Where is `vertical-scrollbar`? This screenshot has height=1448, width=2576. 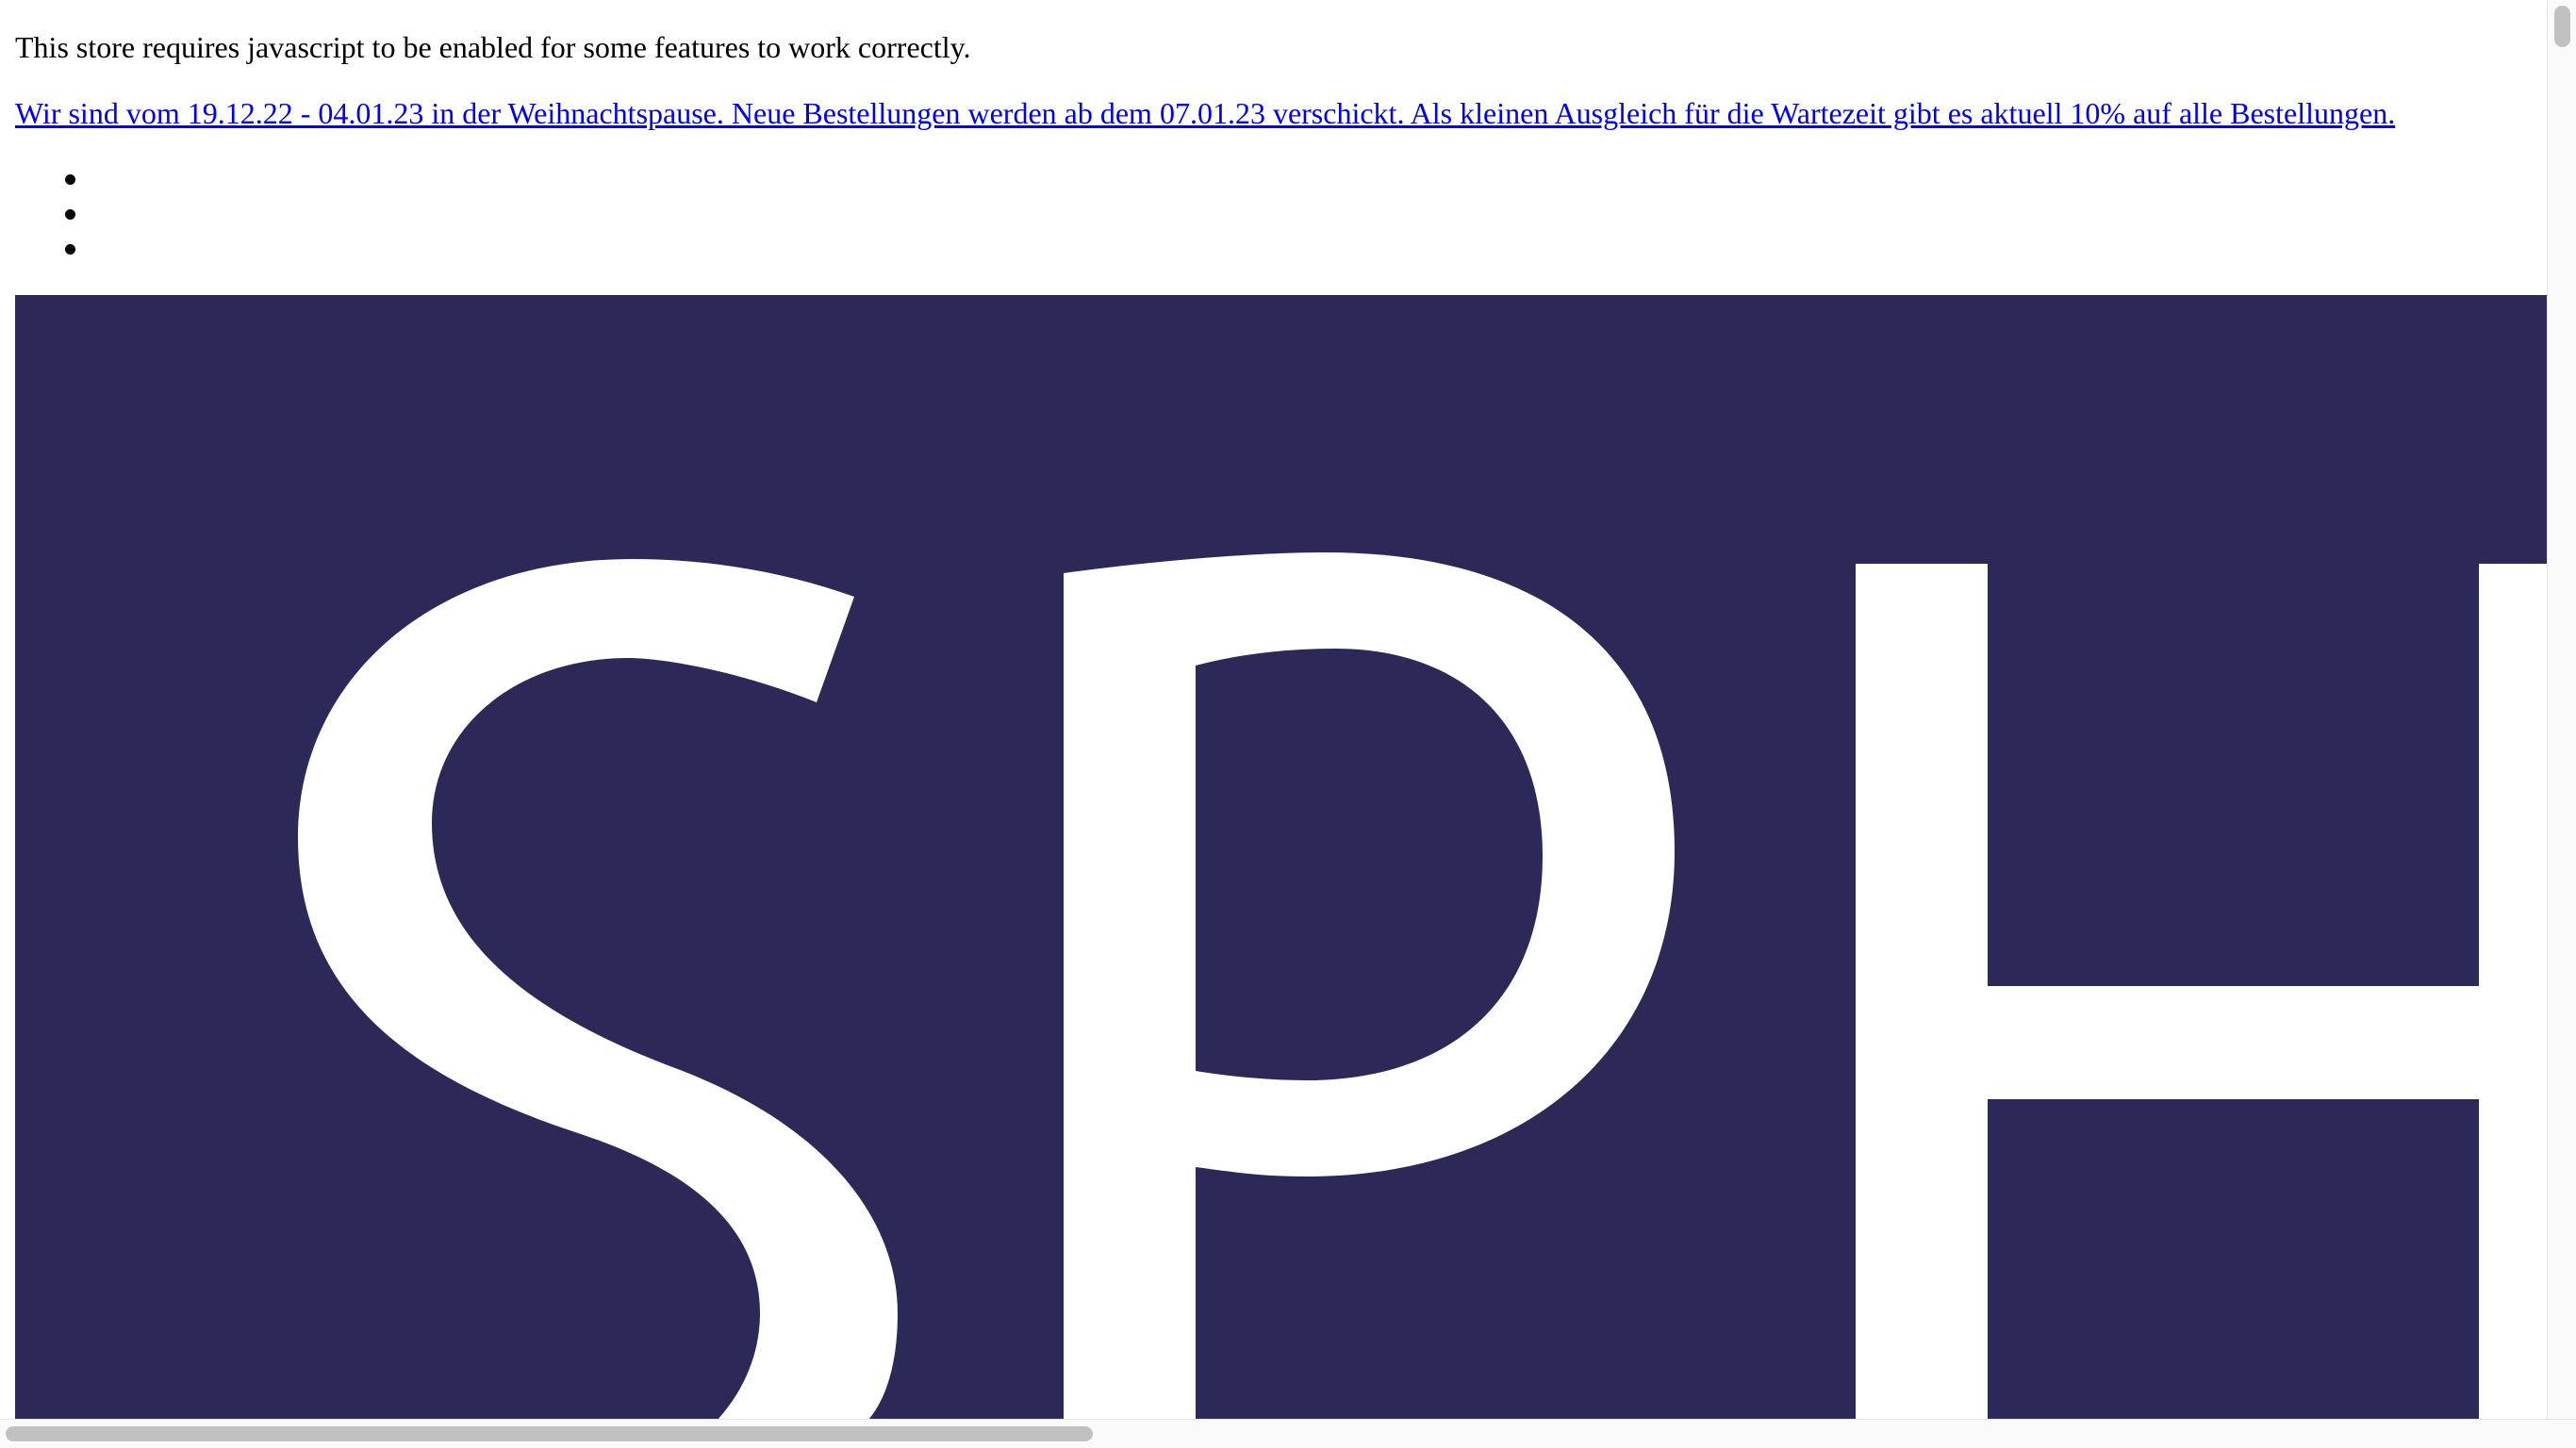
vertical-scrollbar is located at coordinates (2561, 710).